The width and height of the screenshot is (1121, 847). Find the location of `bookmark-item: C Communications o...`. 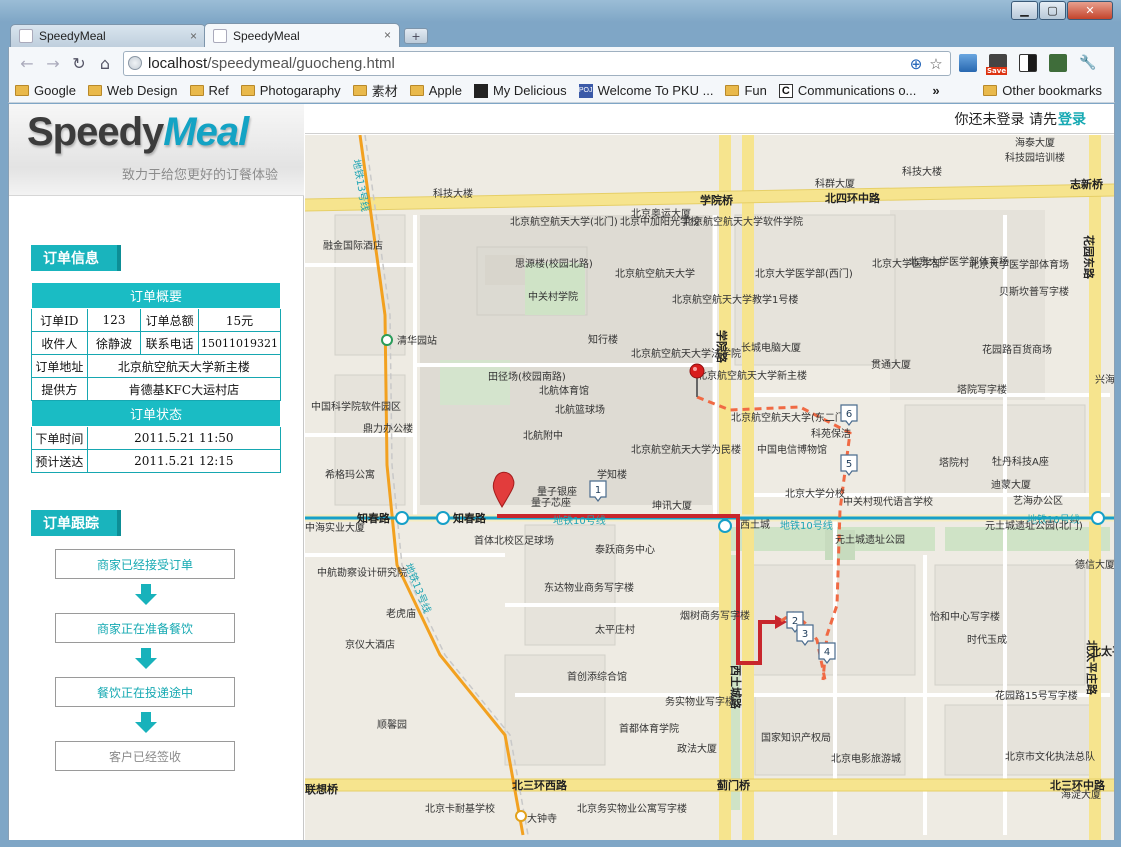

bookmark-item: C Communications o... is located at coordinates (847, 90).